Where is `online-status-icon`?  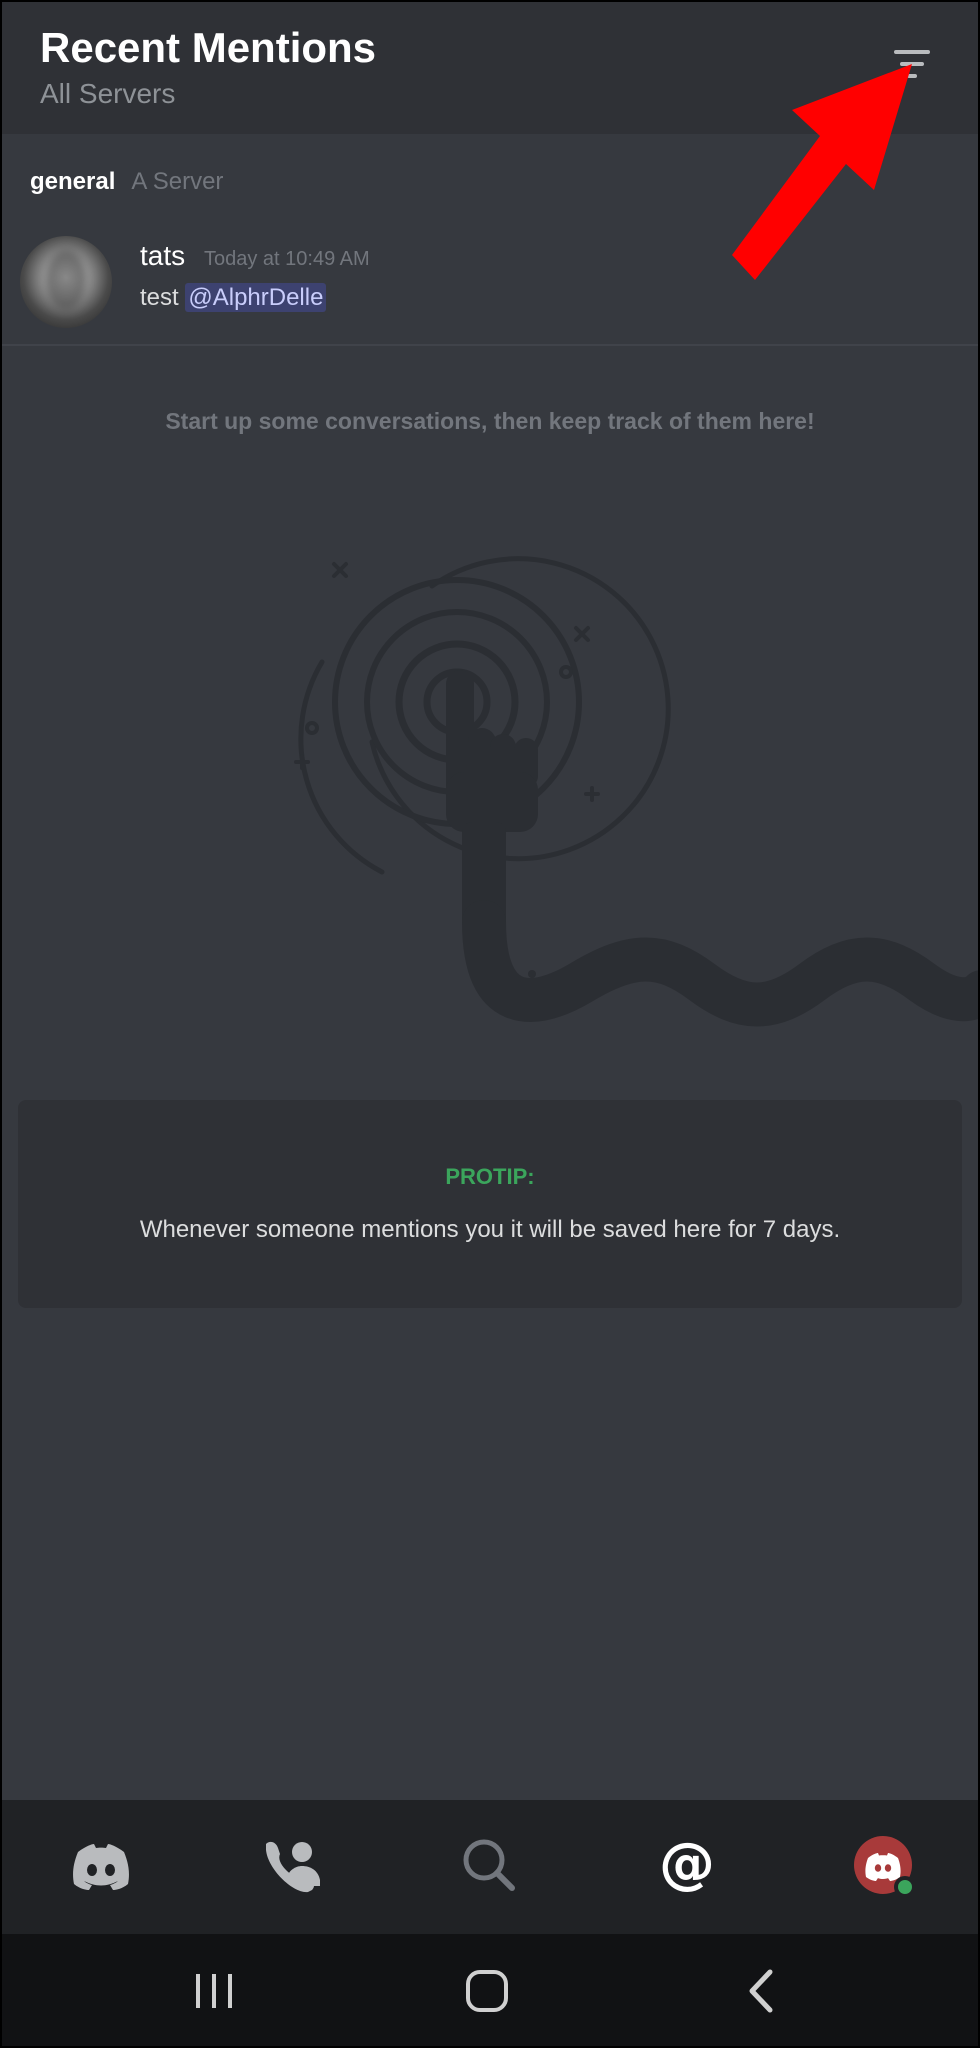 online-status-icon is located at coordinates (905, 1887).